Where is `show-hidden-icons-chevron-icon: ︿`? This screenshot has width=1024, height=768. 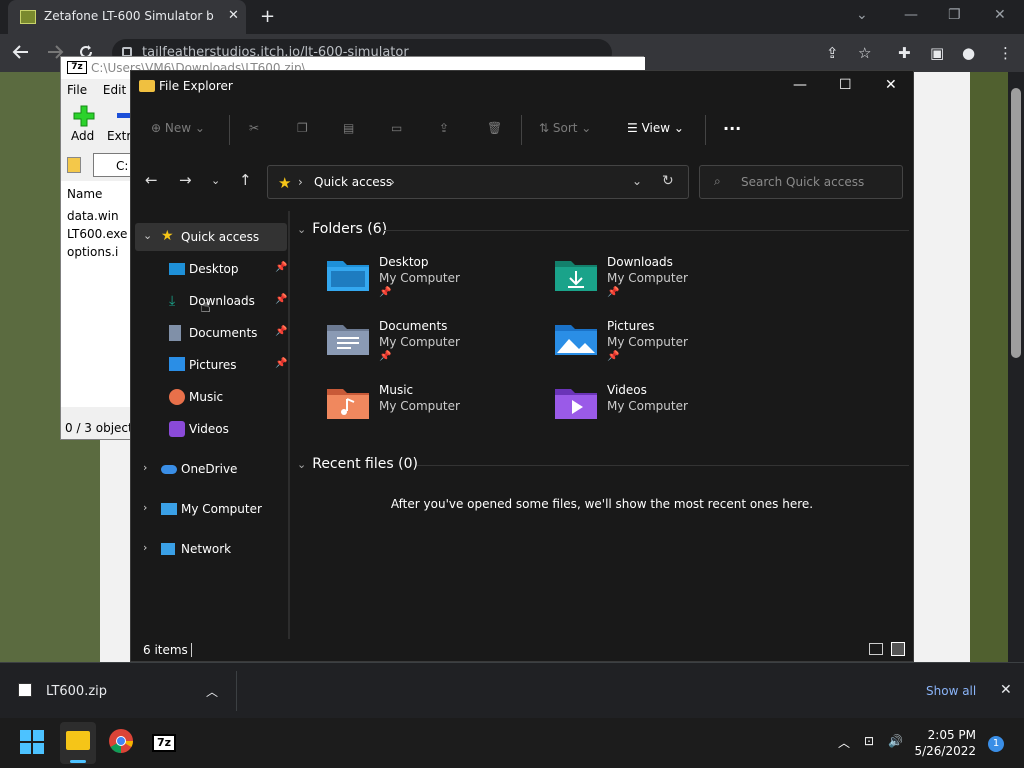 show-hidden-icons-chevron-icon: ︿ is located at coordinates (844, 742).